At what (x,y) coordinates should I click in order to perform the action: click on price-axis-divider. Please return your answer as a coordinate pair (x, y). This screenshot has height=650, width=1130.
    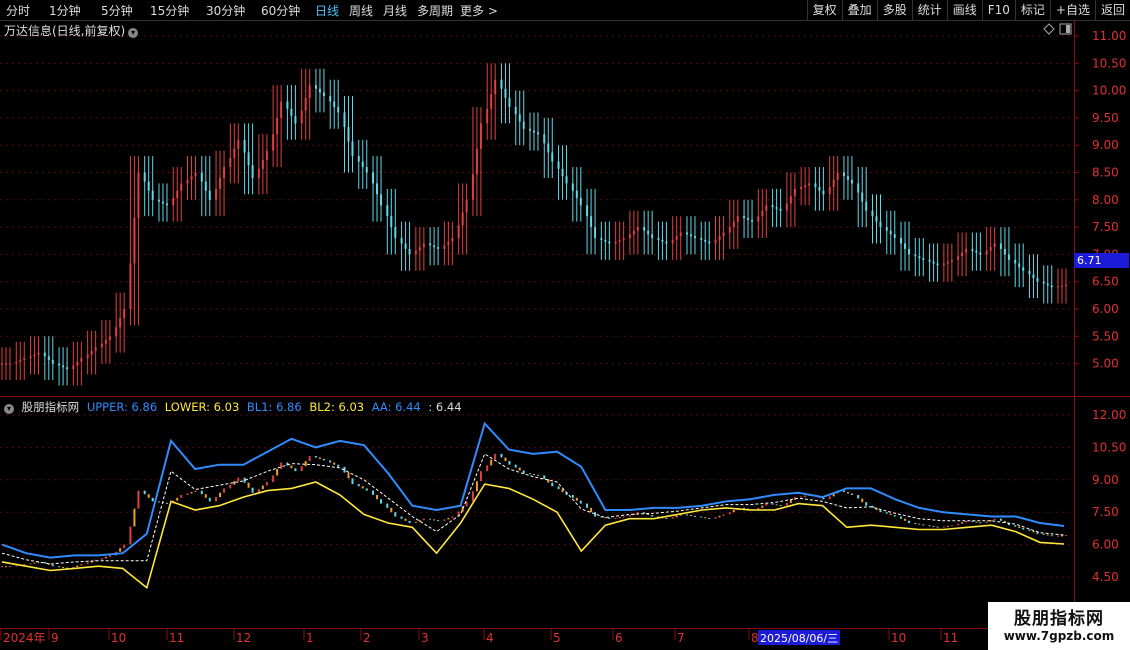
    Looking at the image, I should click on (1074, 324).